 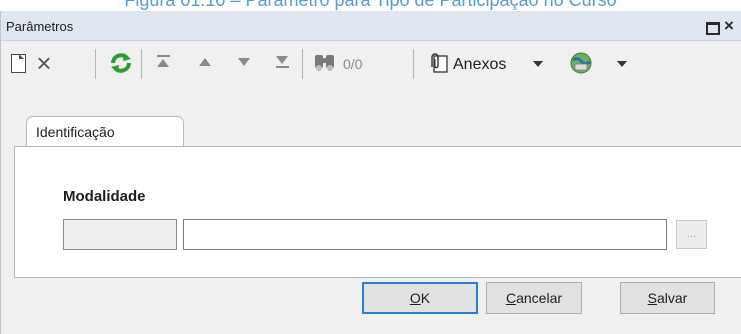 I want to click on next-record-icon, so click(x=244, y=63).